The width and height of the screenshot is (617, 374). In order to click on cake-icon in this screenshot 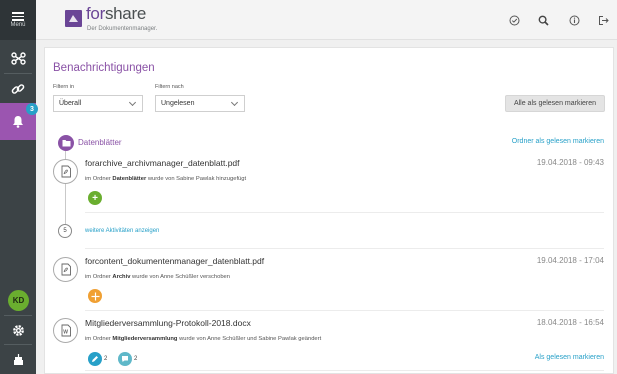, I will do `click(18, 359)`.